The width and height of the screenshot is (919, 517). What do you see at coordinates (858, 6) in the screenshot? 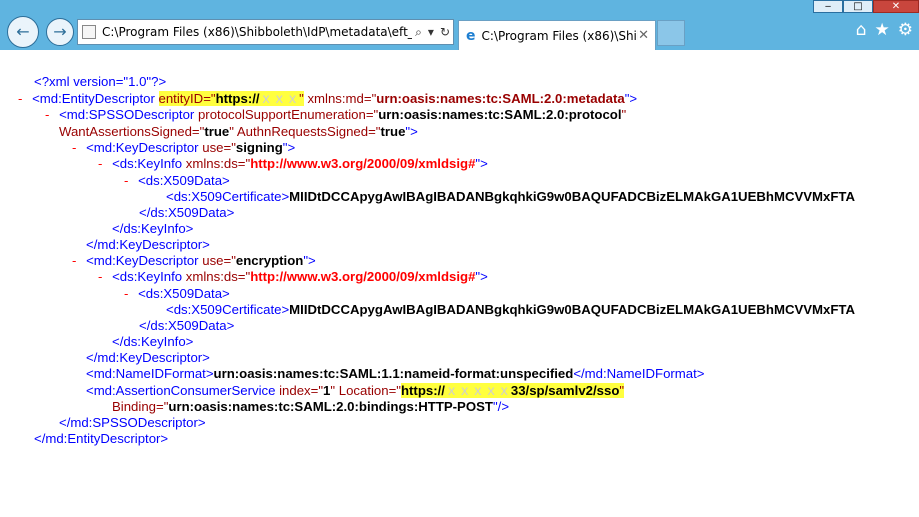
I see `maximize-button: □` at bounding box center [858, 6].